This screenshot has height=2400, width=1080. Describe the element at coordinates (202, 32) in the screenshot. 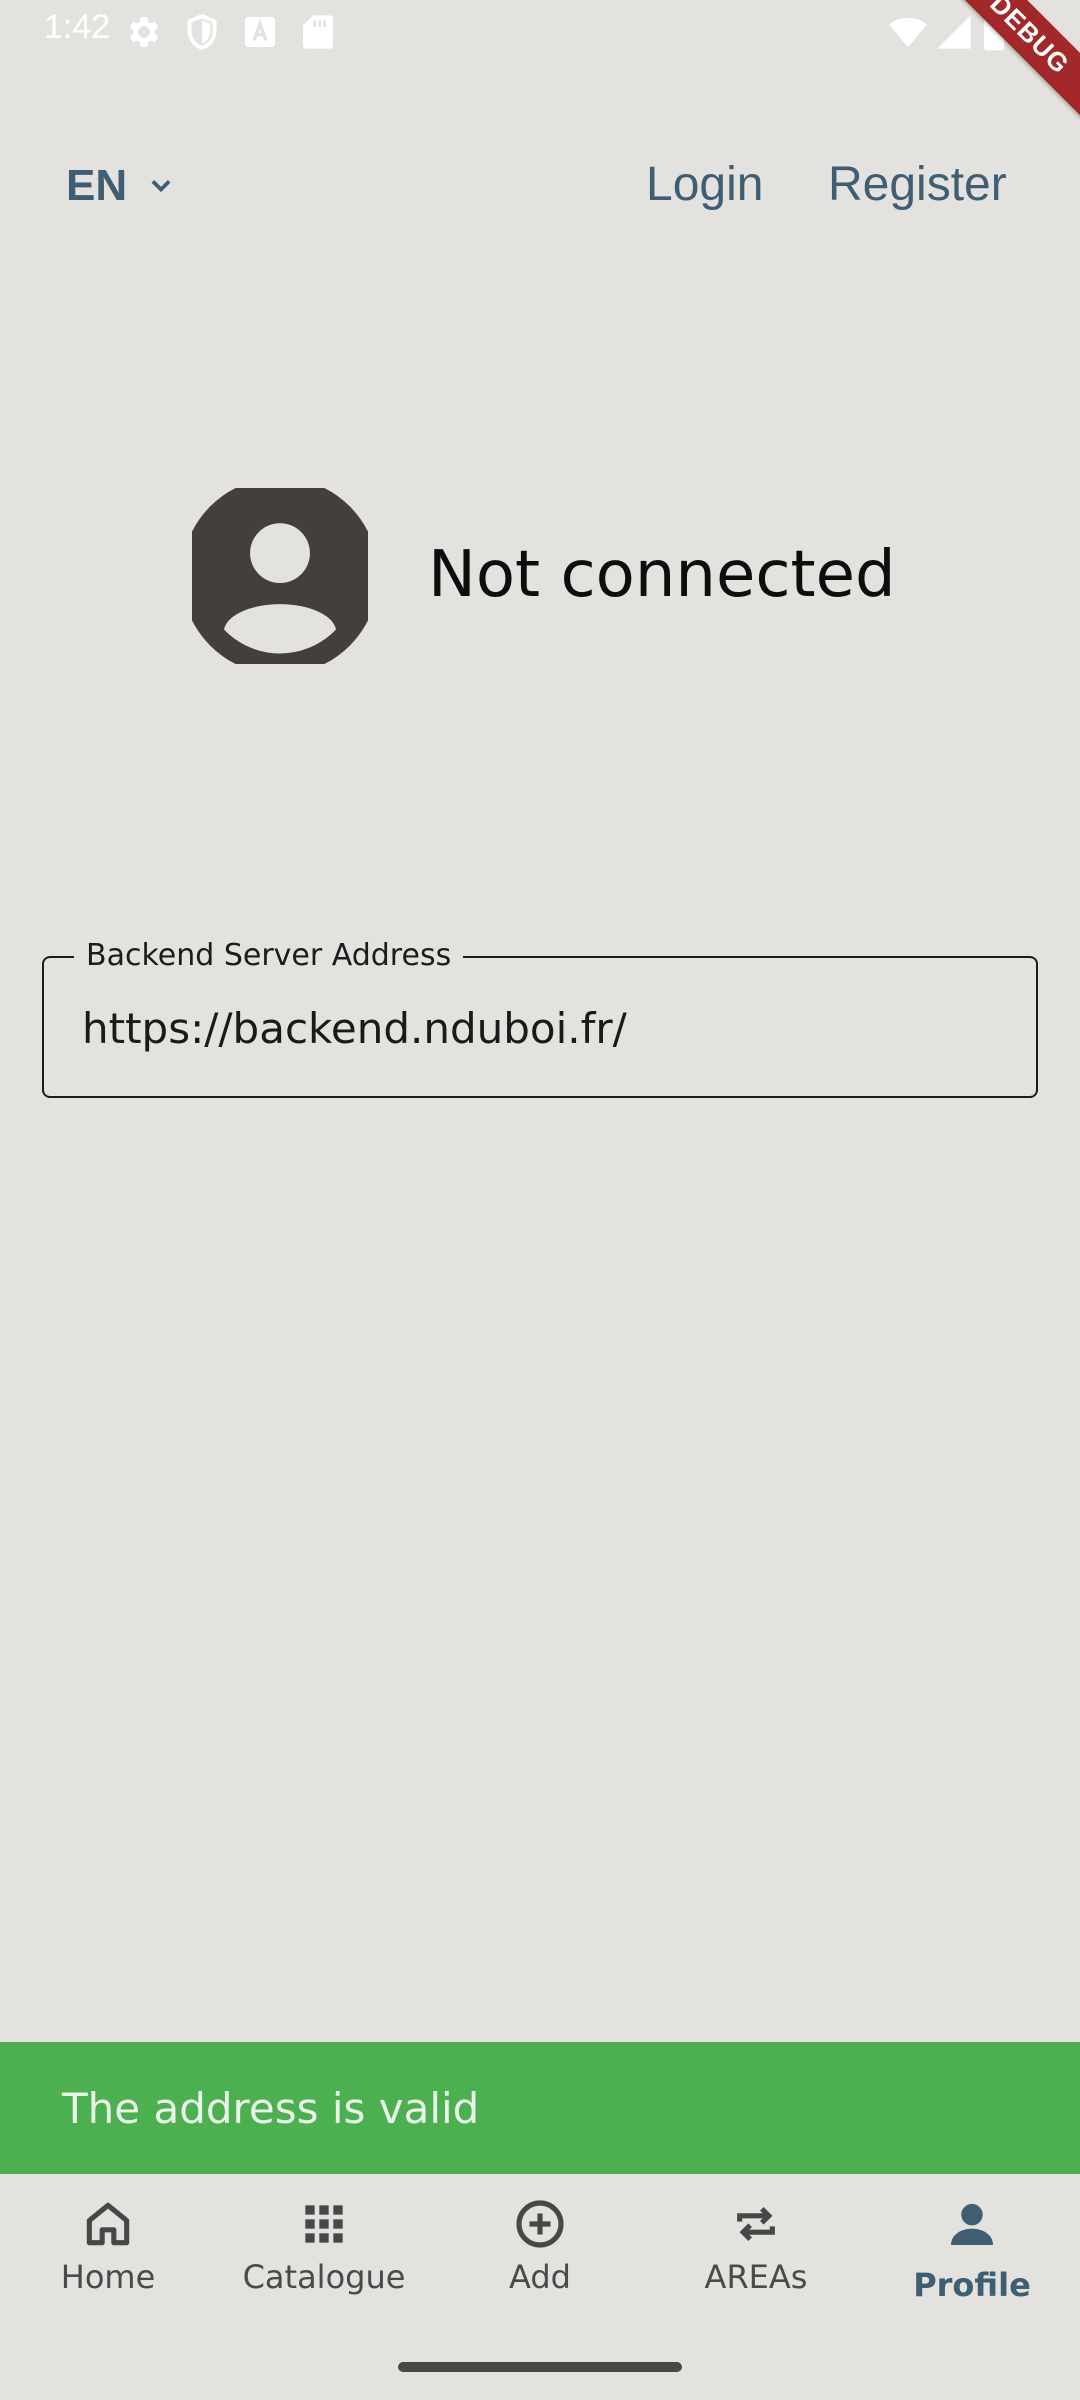

I see `shield-icon` at that location.